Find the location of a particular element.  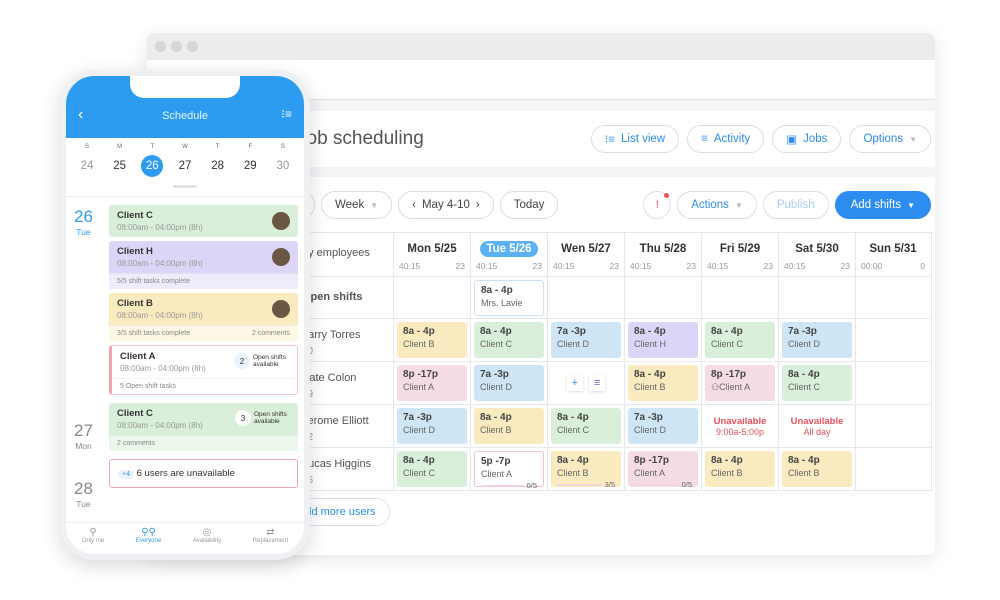

shift-block: 5p -7p Client A 0/5 is located at coordinates (509, 470).